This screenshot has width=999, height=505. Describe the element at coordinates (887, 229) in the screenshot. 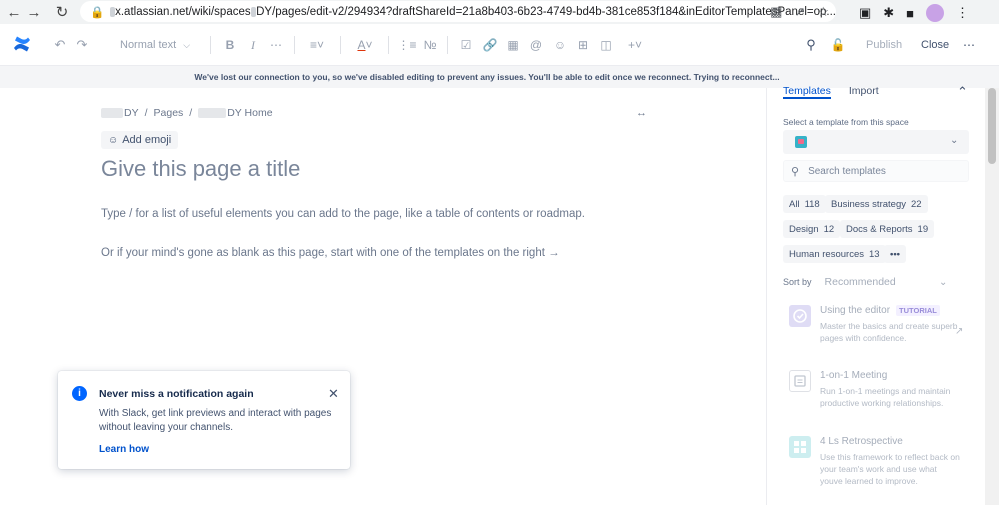

I see `category-chip-docs-reports: Docs & Reports 19` at that location.